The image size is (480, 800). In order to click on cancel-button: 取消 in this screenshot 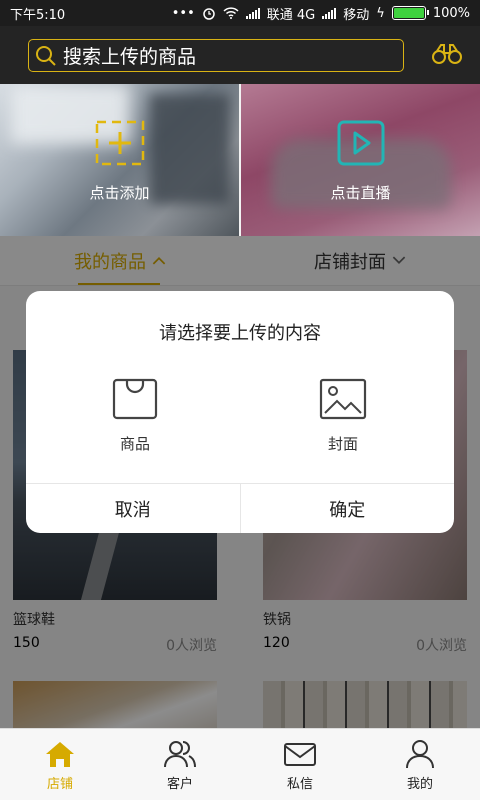, I will do `click(133, 508)`.